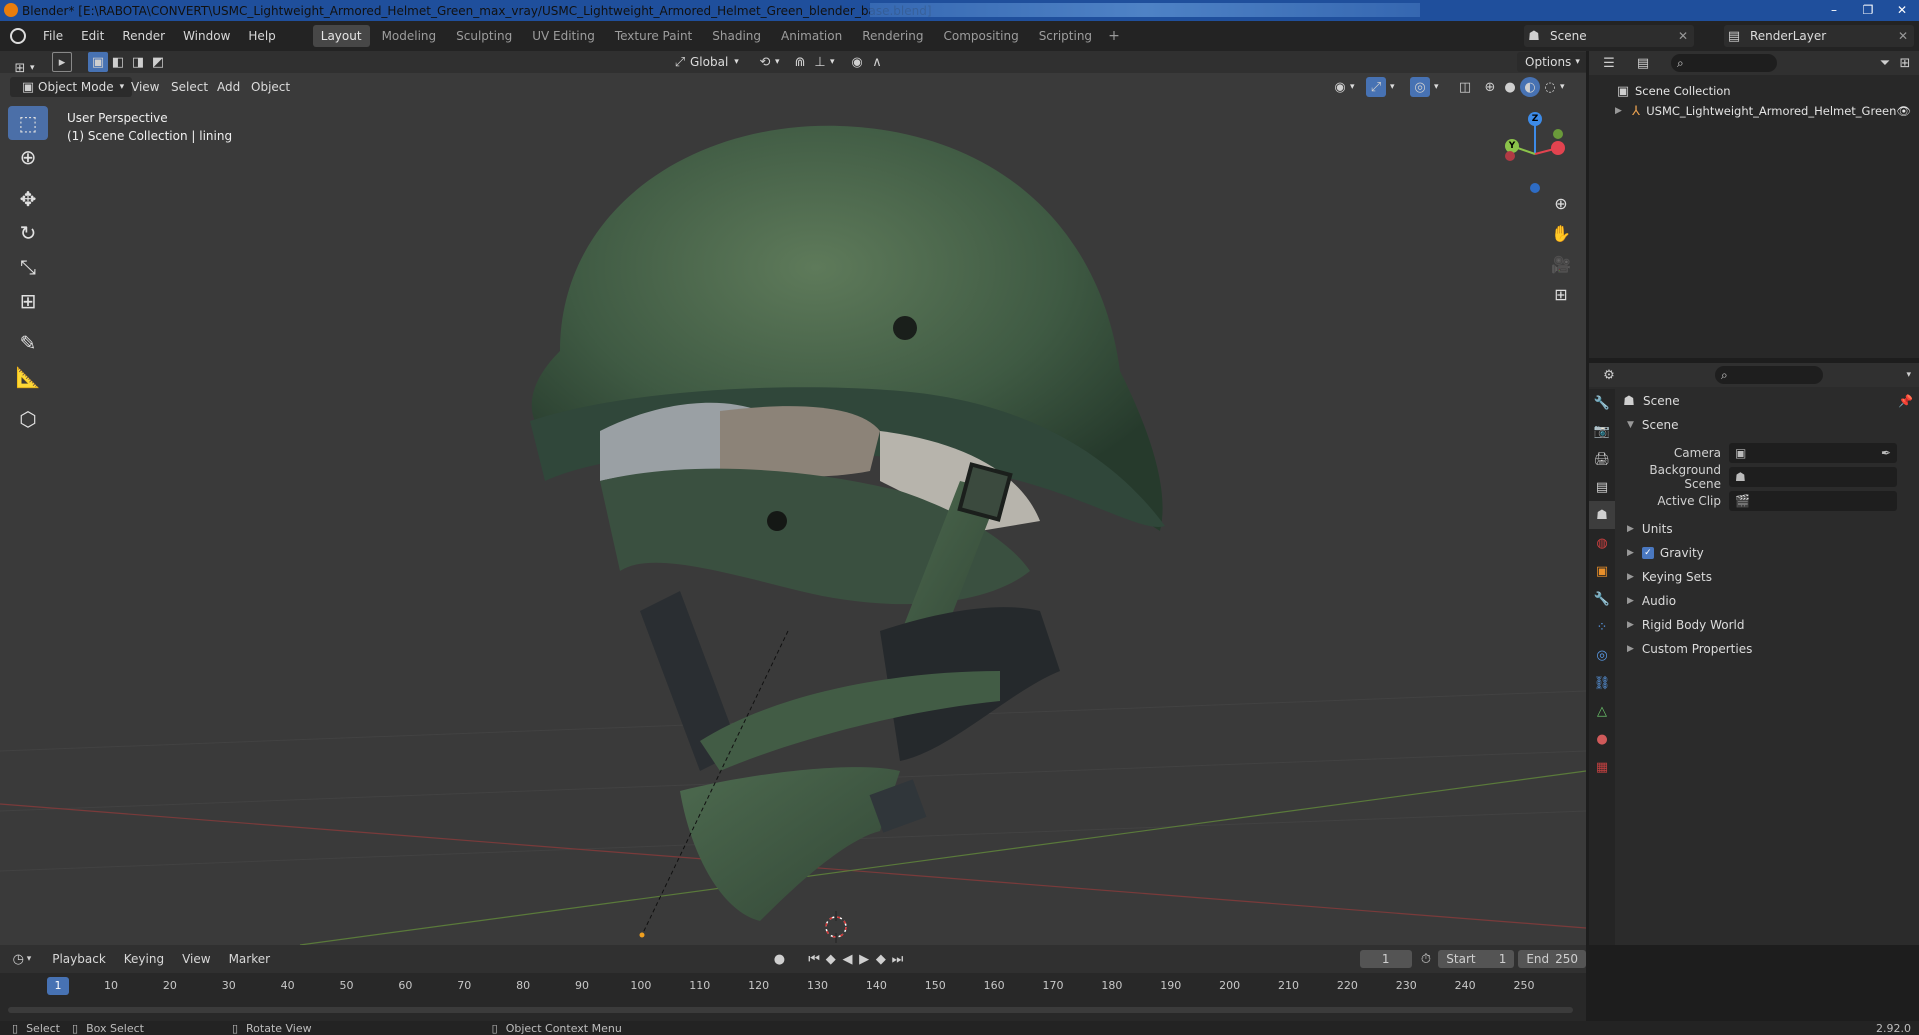 This screenshot has height=1035, width=1919. What do you see at coordinates (1510, 87) in the screenshot?
I see `solid-shading-icon: ●` at bounding box center [1510, 87].